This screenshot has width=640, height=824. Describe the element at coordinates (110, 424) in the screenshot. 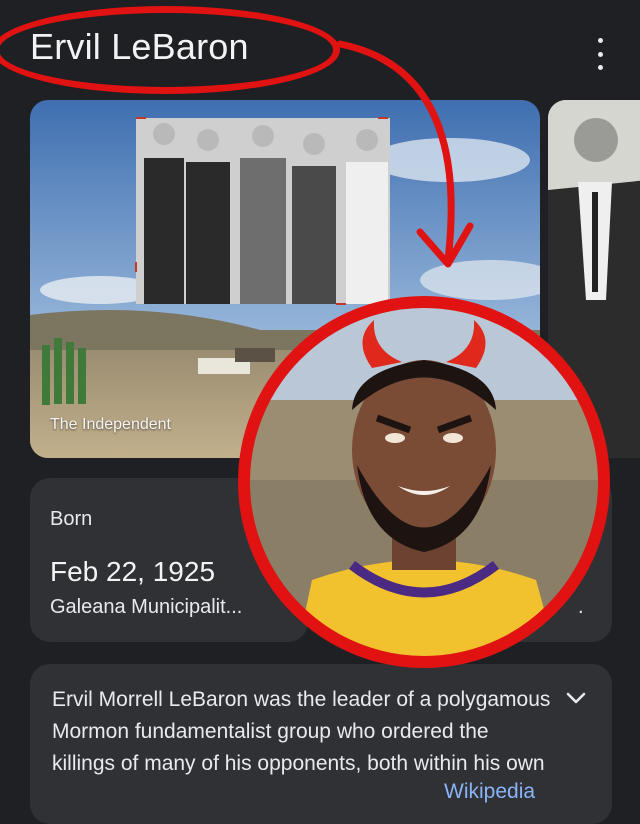

I see `image-source-label: The Independent` at that location.